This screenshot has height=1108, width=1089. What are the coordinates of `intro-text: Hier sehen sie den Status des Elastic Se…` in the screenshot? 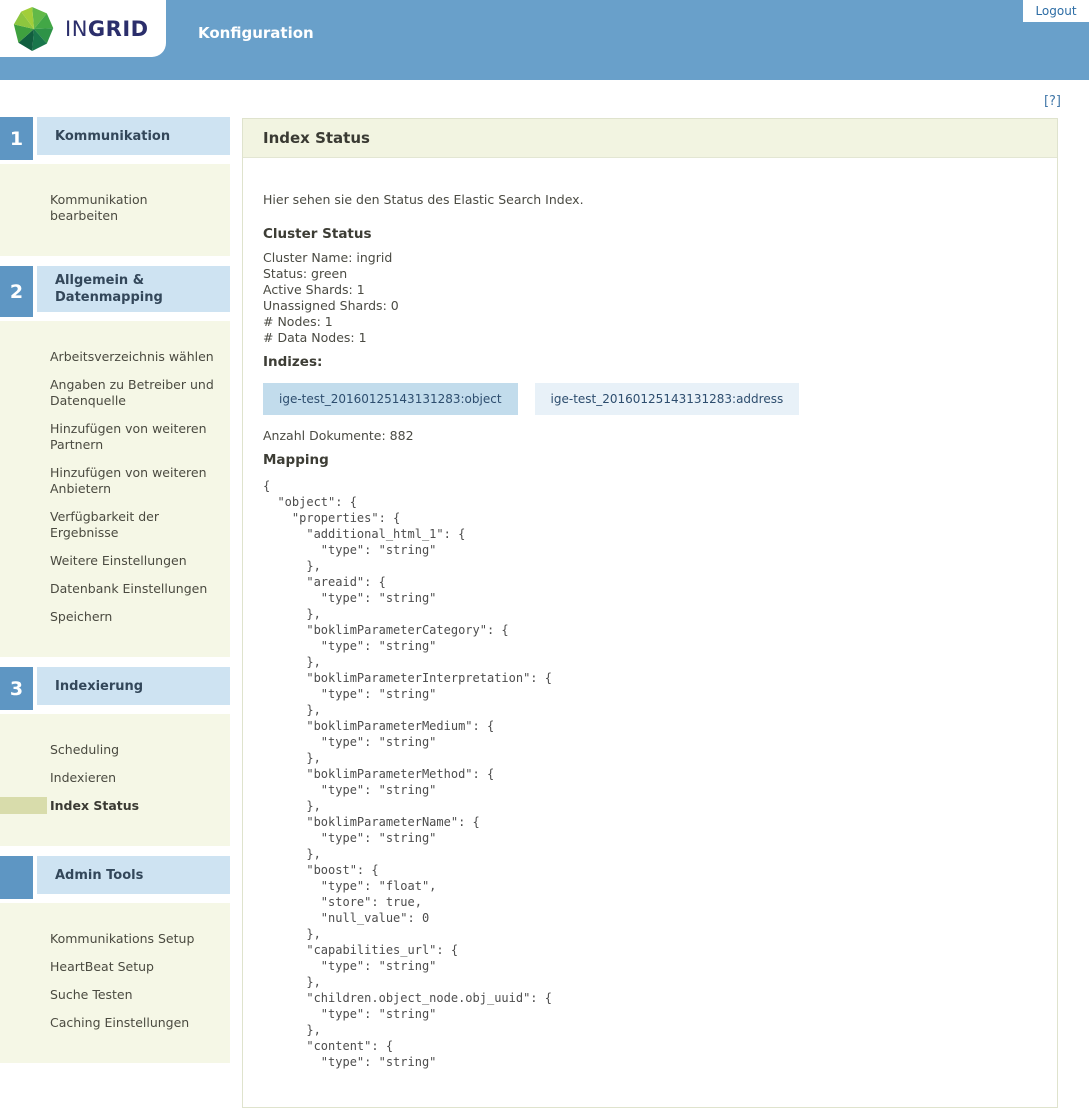 It's located at (423, 199).